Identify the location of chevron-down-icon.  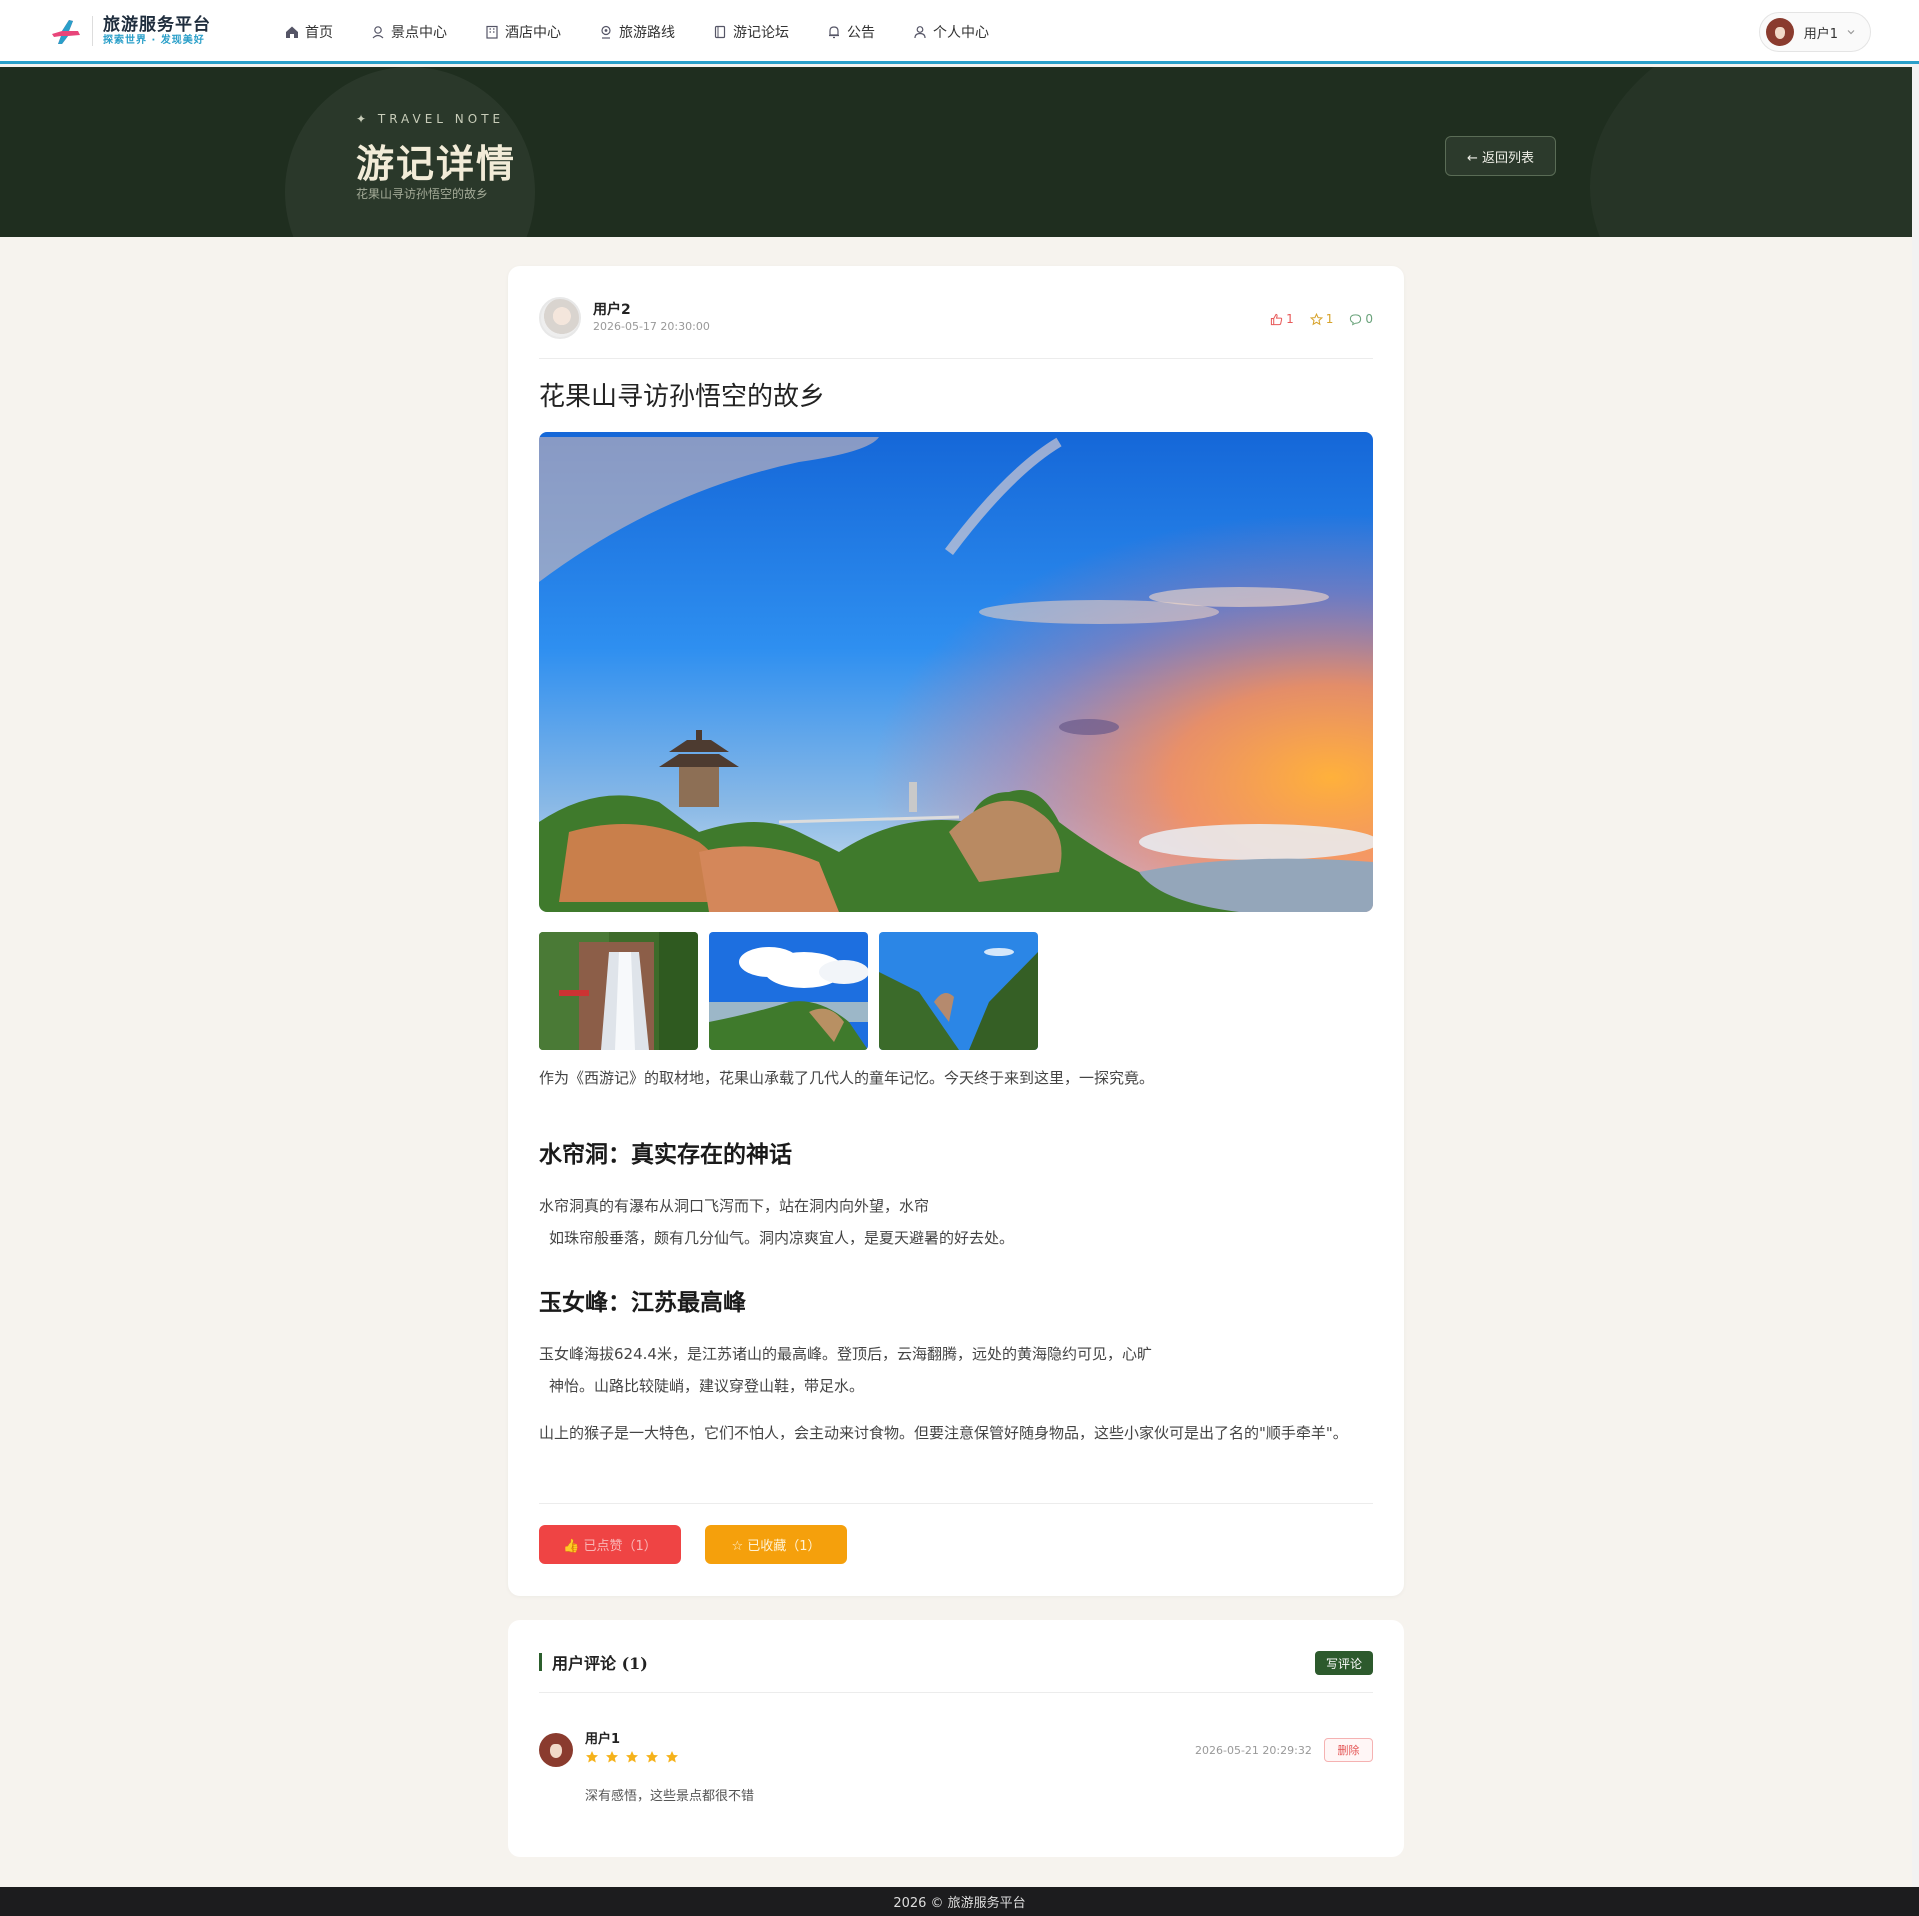
(1851, 32).